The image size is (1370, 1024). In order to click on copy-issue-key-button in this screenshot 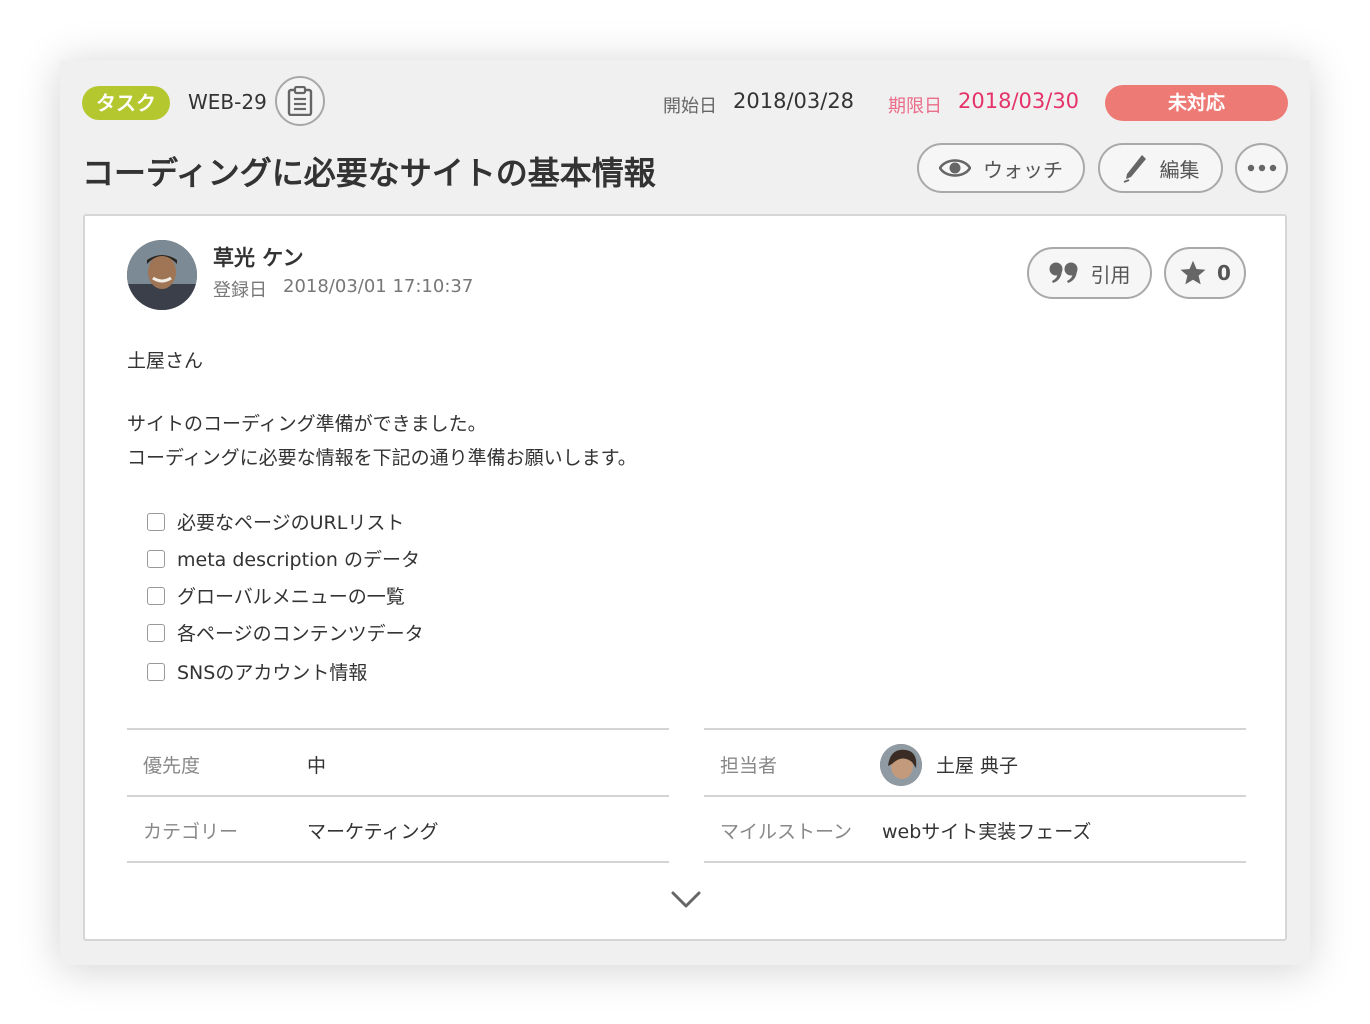, I will do `click(300, 101)`.